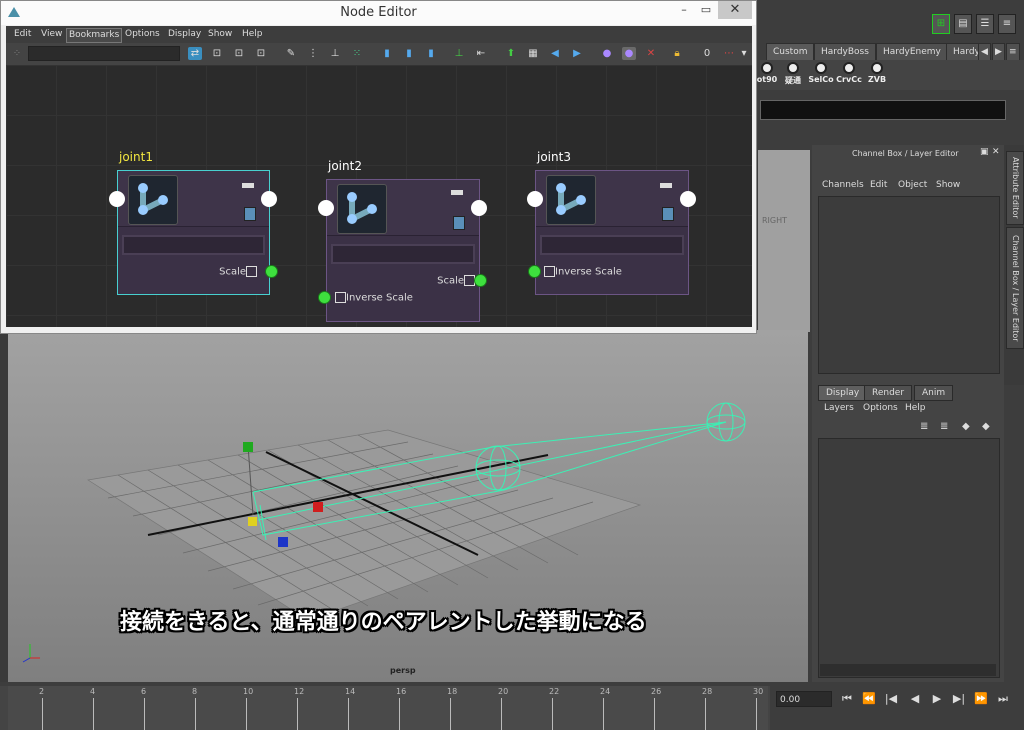 Image resolution: width=1024 pixels, height=730 pixels. I want to click on shelf-menu-icon: ≡, so click(1013, 52).